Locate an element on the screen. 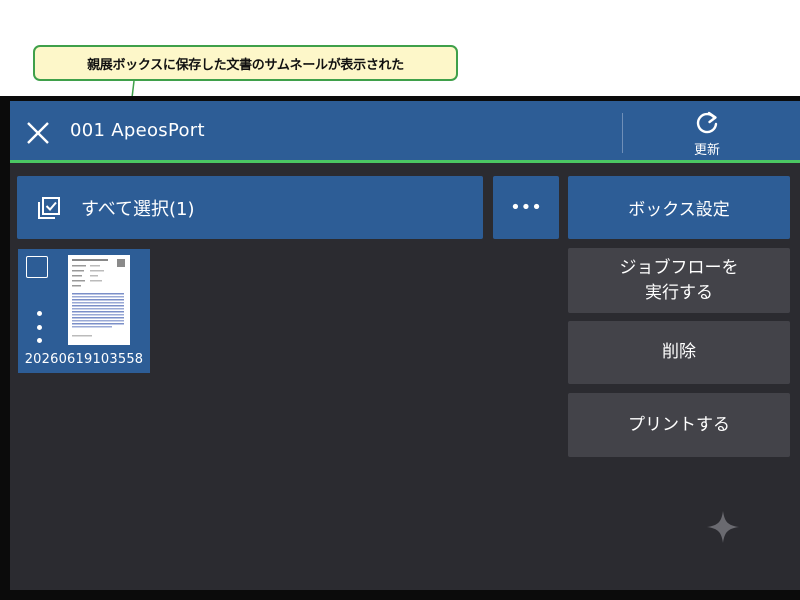 The width and height of the screenshot is (800, 600). document-tile: 20260619103558 is located at coordinates (84, 311).